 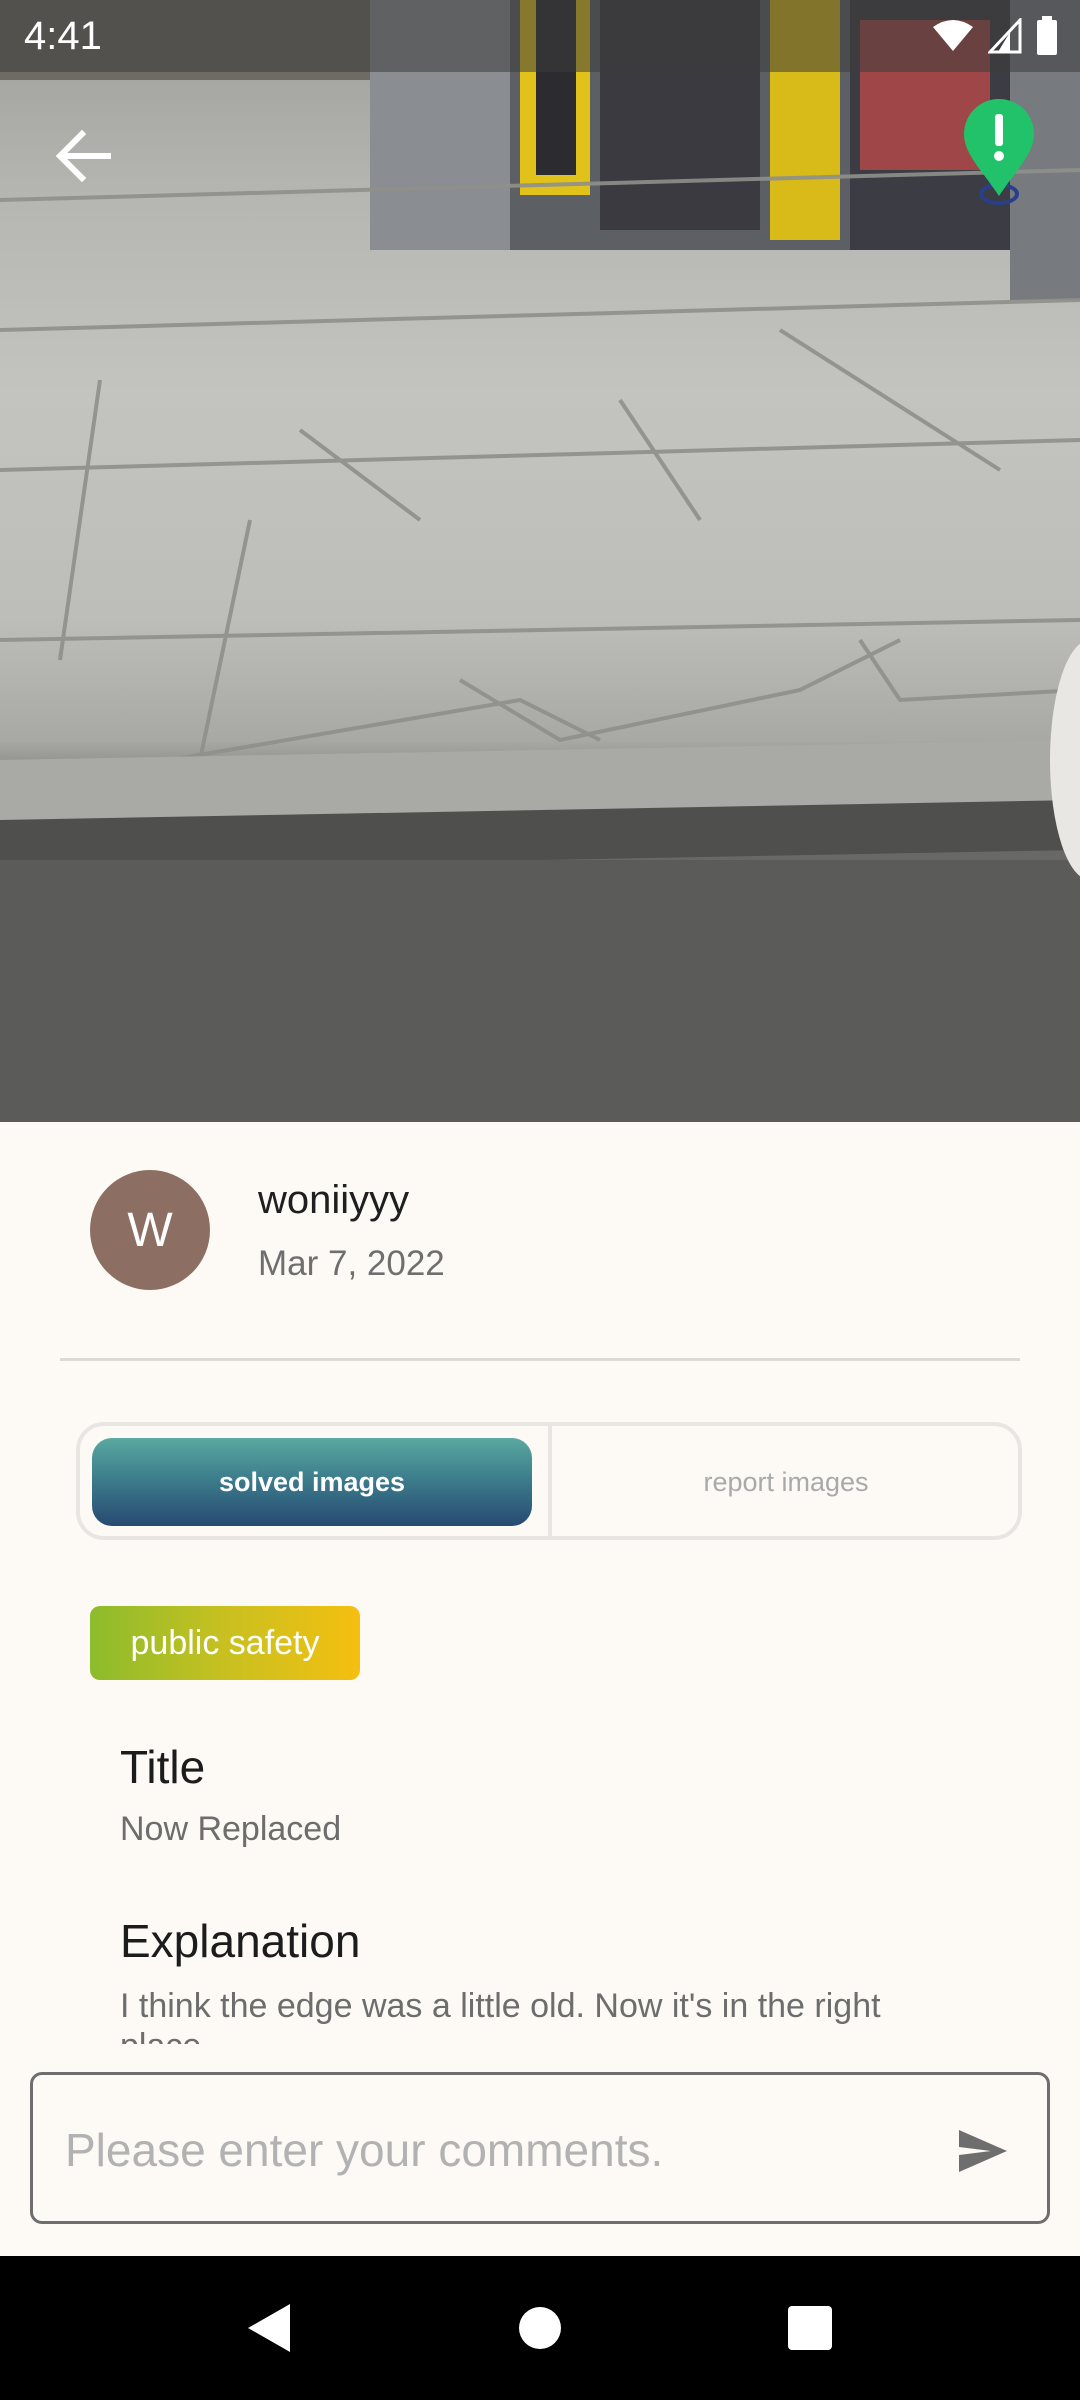 I want to click on post-date: Mar 7, 2022, so click(x=351, y=1263).